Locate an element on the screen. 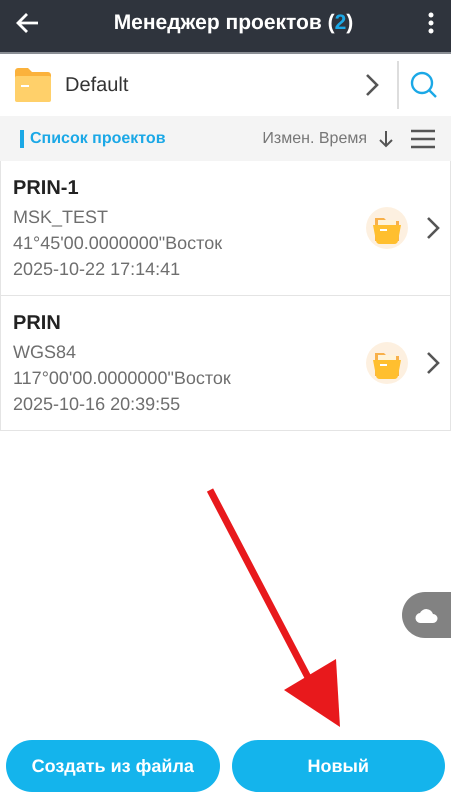 The height and width of the screenshot is (798, 451). cloud-button is located at coordinates (426, 615).